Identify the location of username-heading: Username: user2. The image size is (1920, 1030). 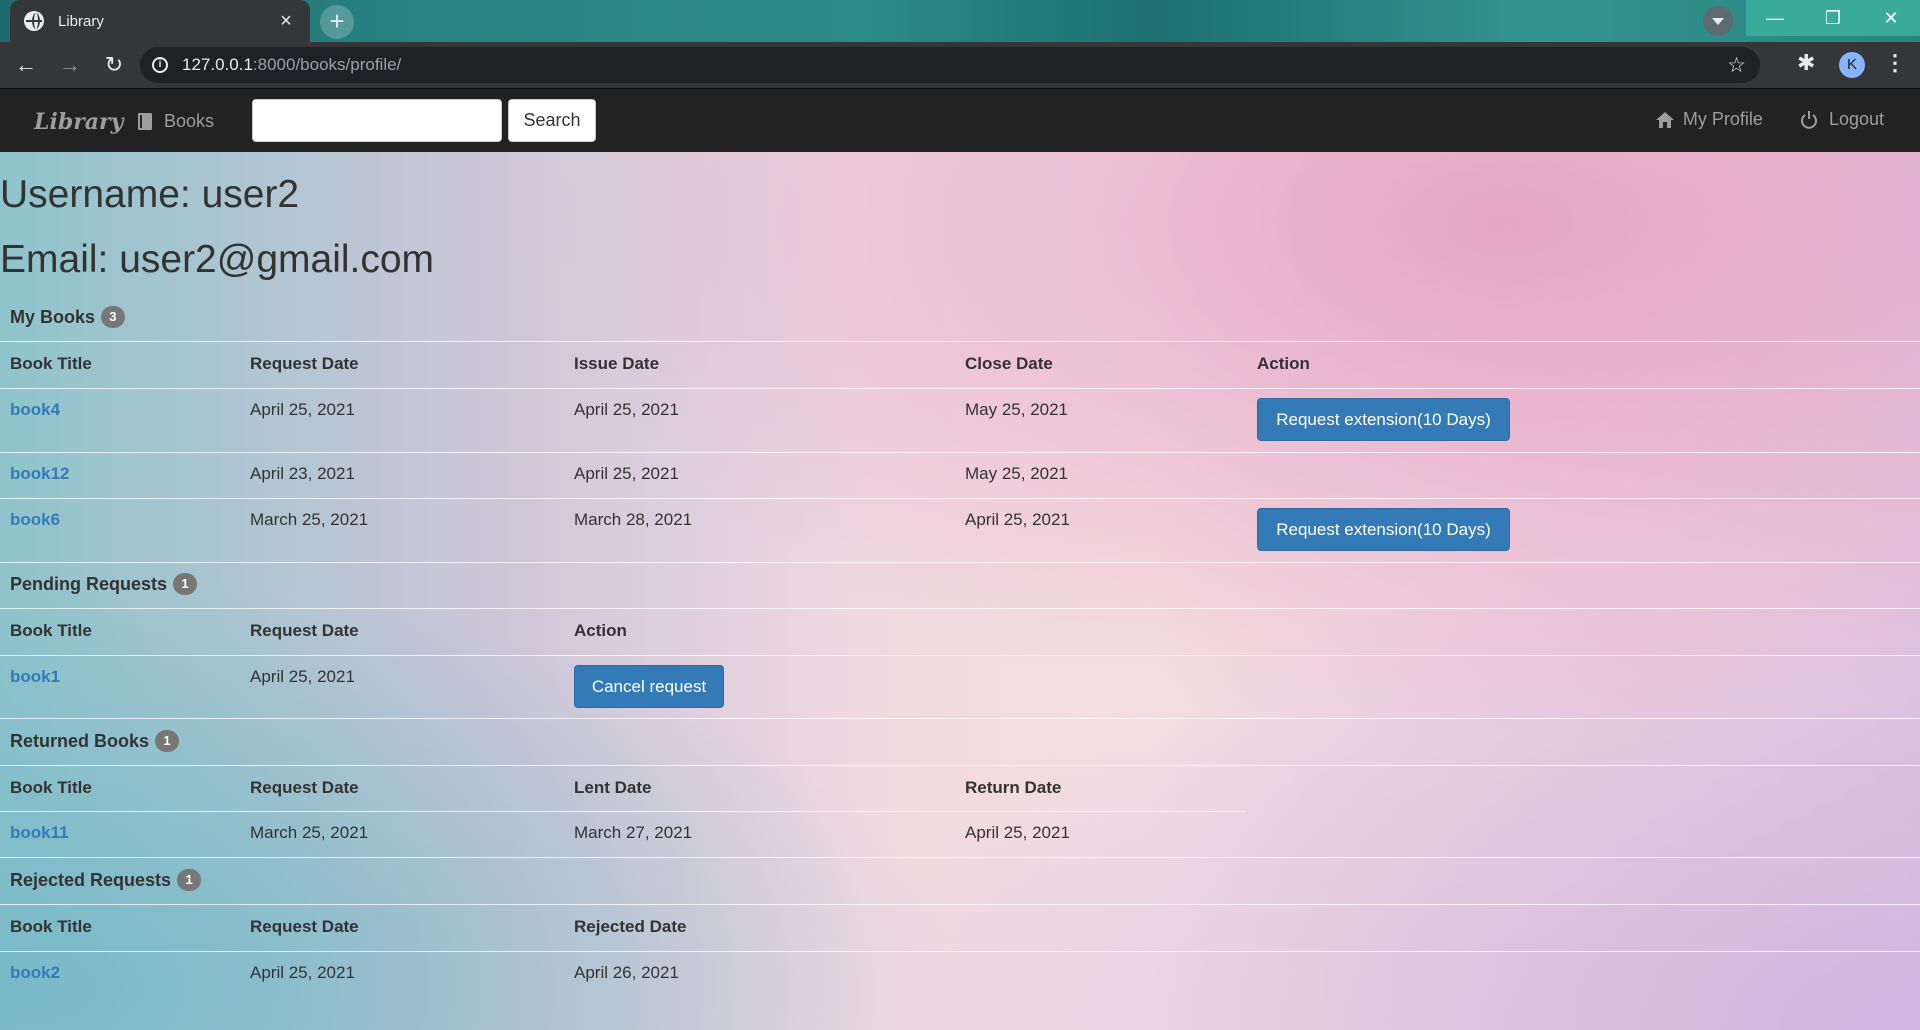
(150, 194).